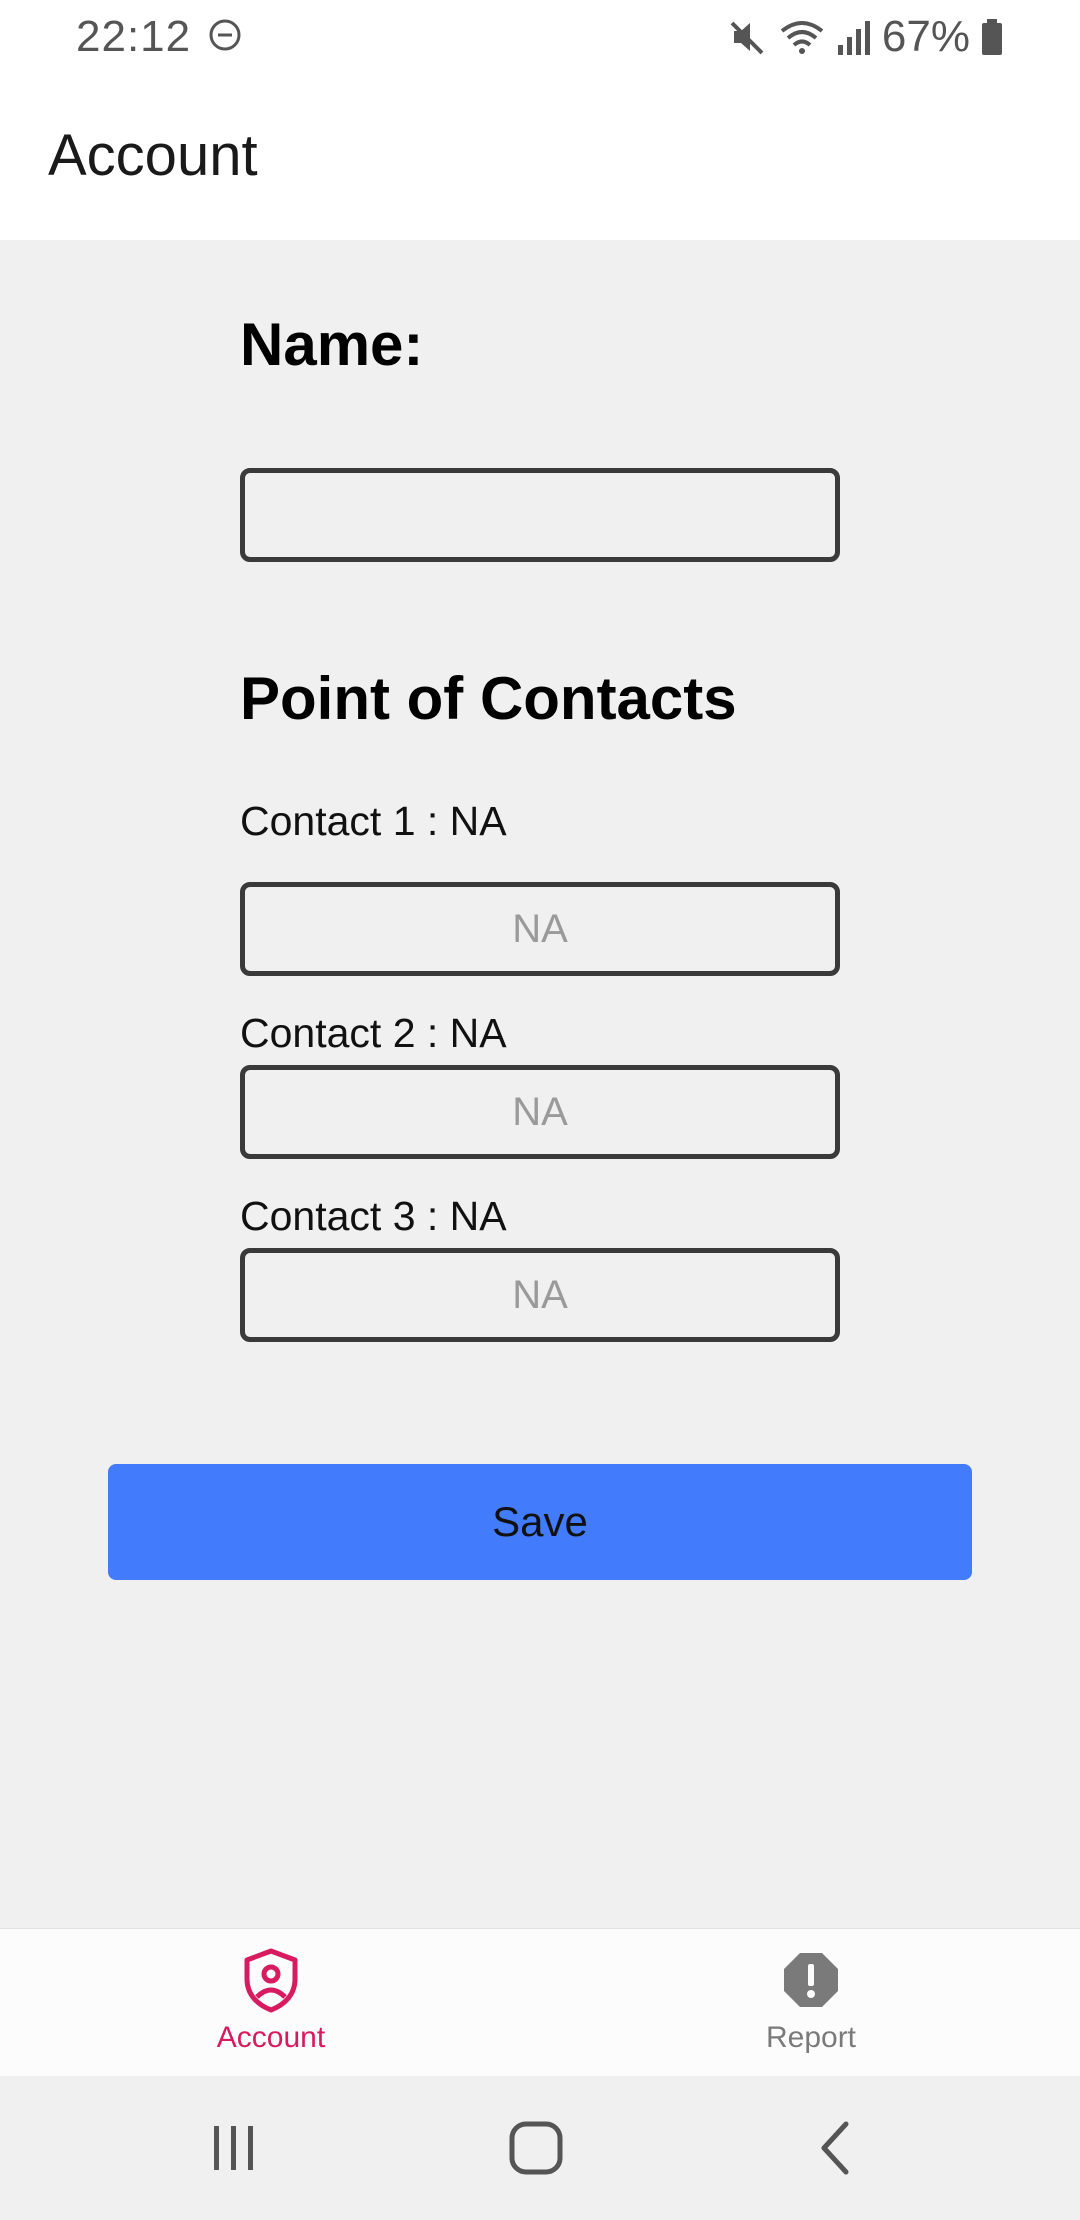 This screenshot has height=2220, width=1080. What do you see at coordinates (838, 2148) in the screenshot?
I see `back-icon` at bounding box center [838, 2148].